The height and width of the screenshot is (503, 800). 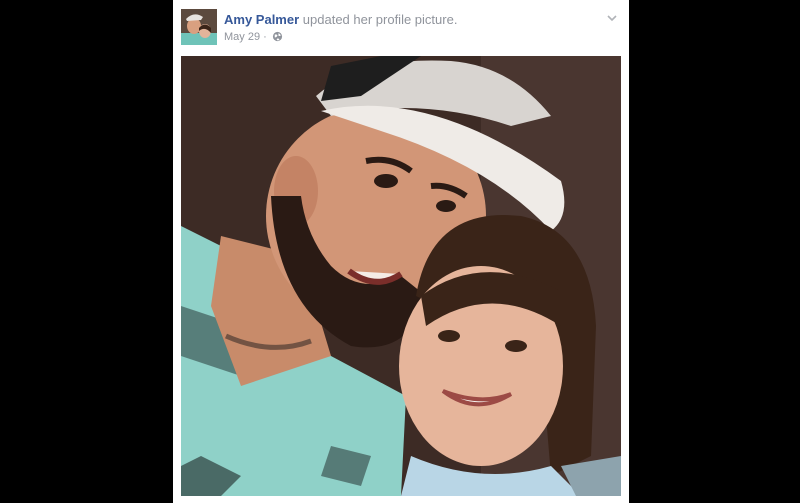 I want to click on avatar, so click(x=199, y=27).